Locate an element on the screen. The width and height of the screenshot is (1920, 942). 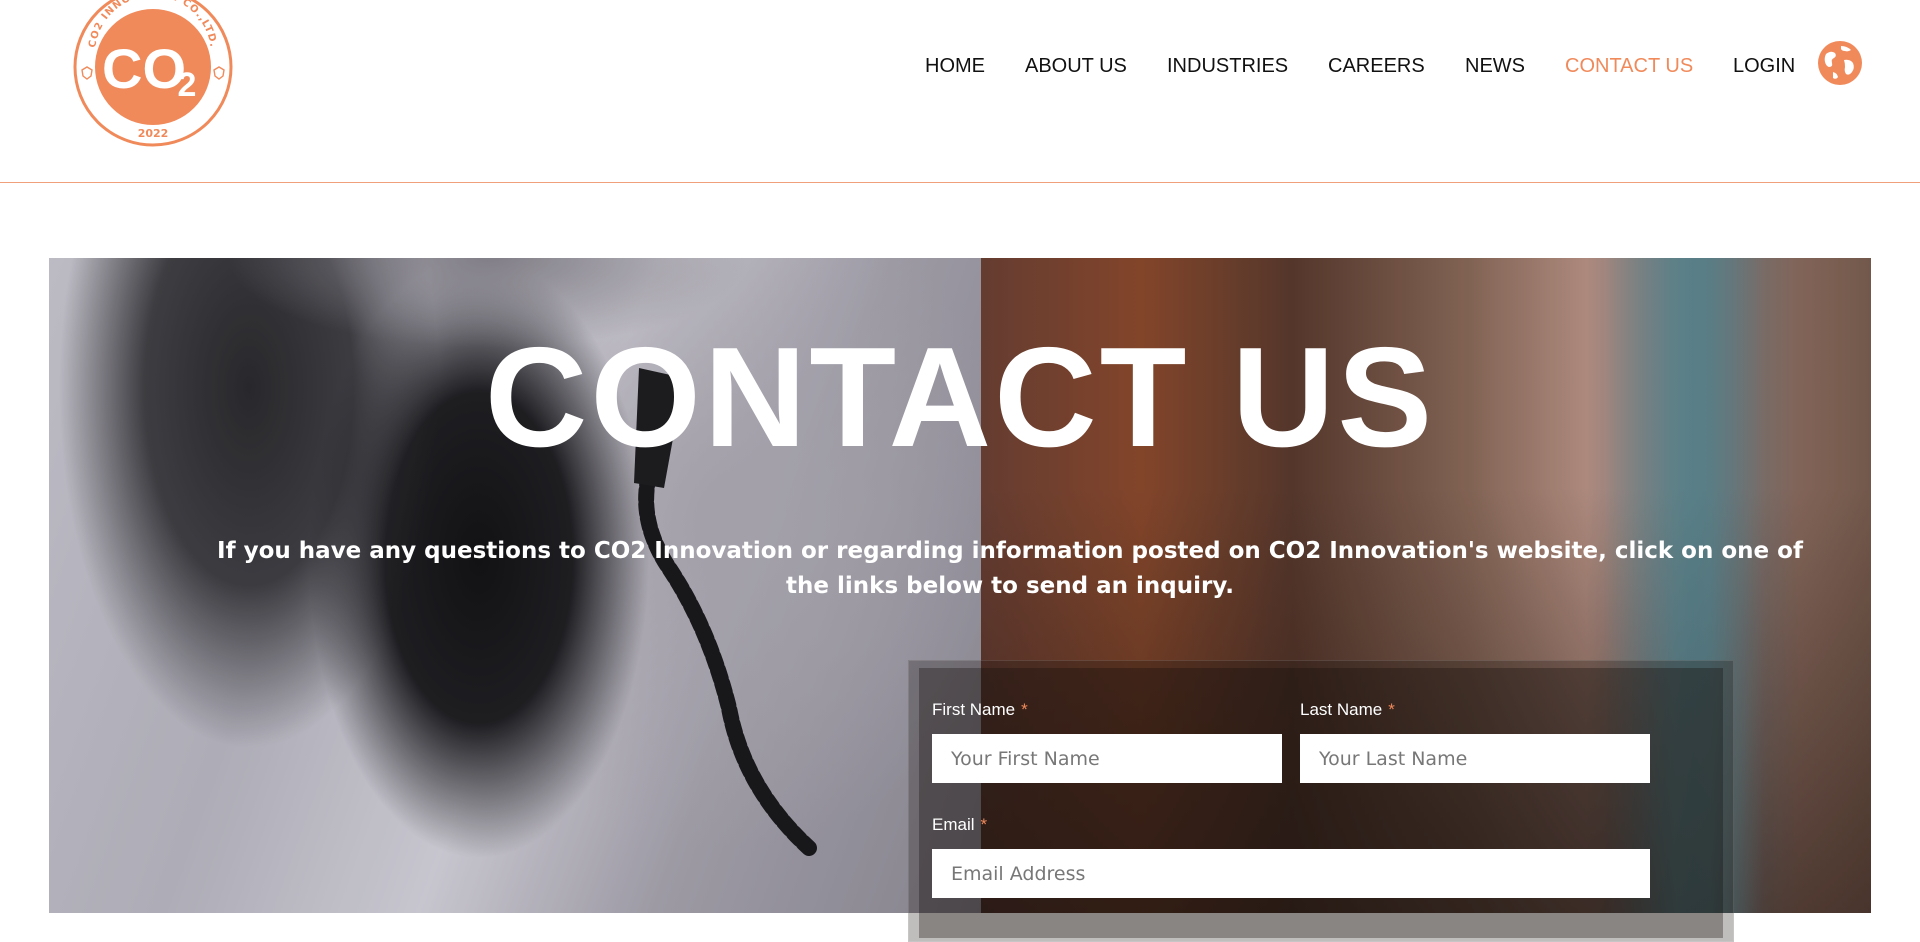
last-name-label: Last Name * is located at coordinates (1347, 710).